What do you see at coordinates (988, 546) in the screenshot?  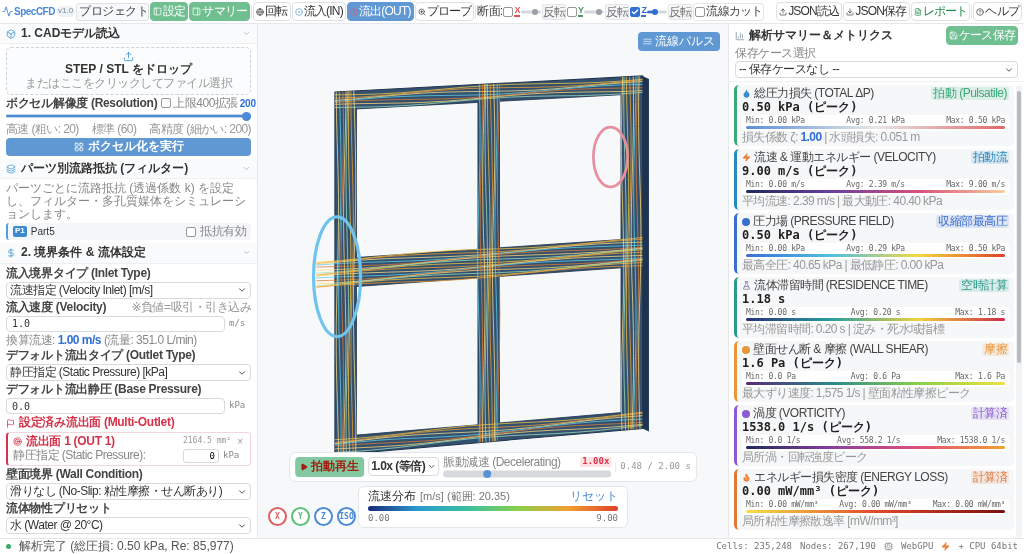 I see `cpu-label: + CPU 64bit` at bounding box center [988, 546].